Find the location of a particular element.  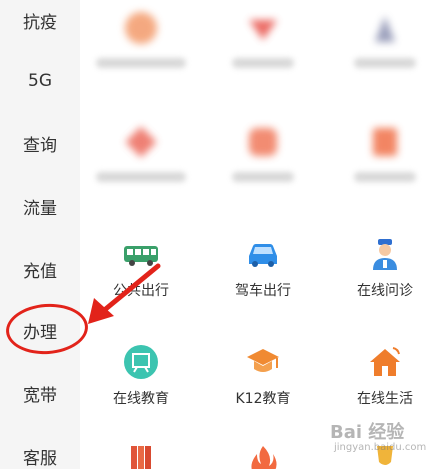

sidebar-item-label: 5G is located at coordinates (40, 81).